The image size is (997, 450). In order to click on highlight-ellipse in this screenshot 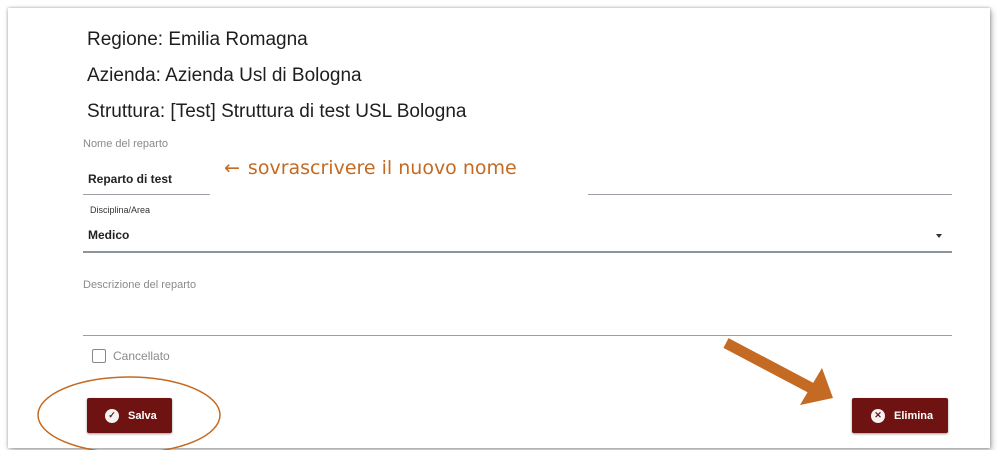, I will do `click(129, 413)`.